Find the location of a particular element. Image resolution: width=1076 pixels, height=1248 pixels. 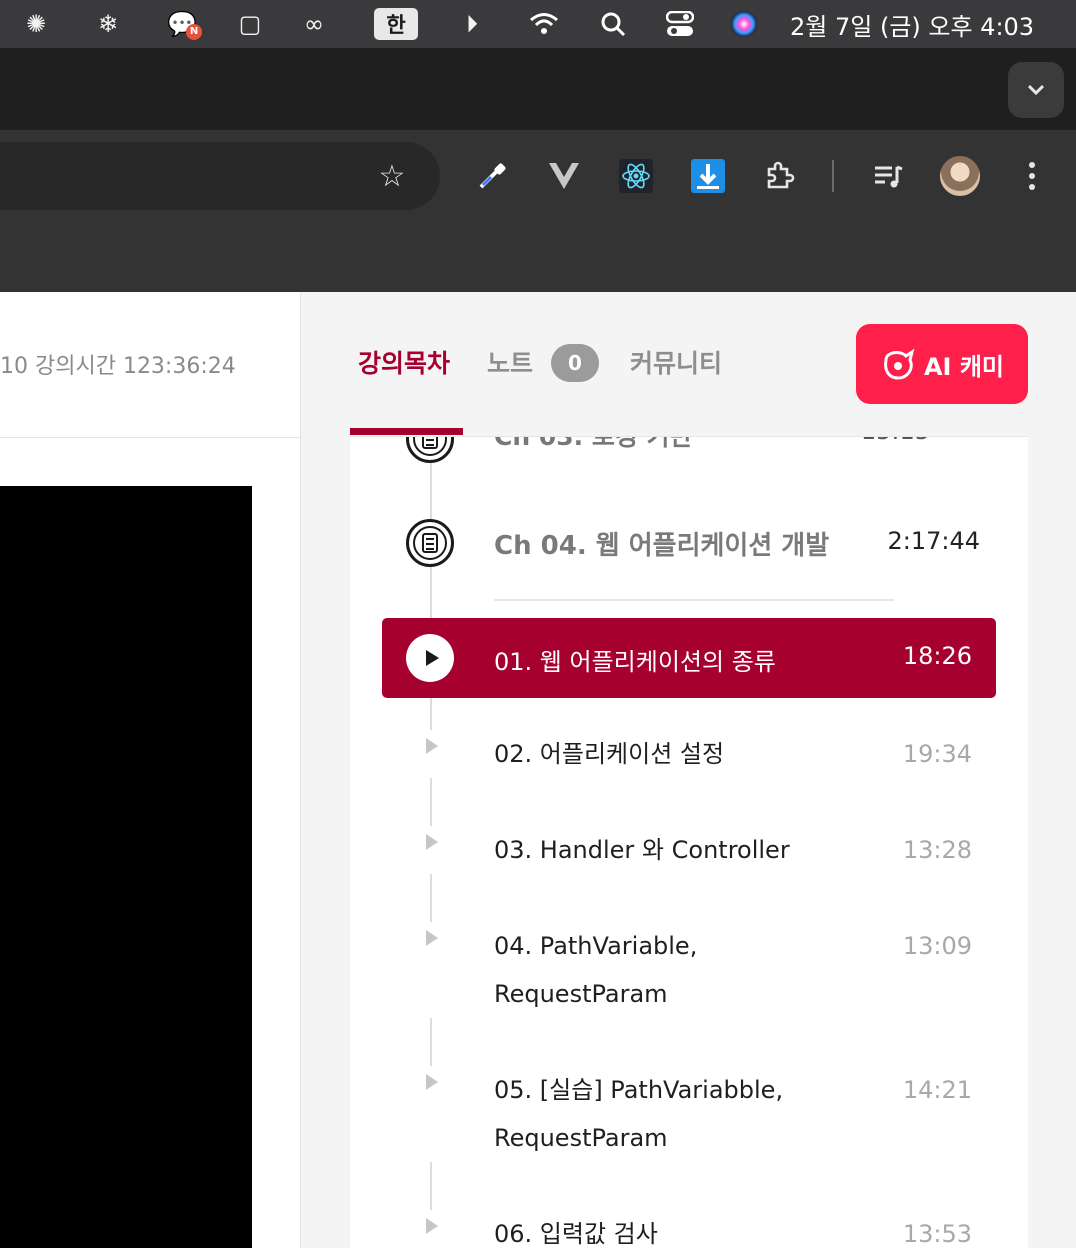

lecture-duration: 10 강의시간 123:36:24 is located at coordinates (118, 366).